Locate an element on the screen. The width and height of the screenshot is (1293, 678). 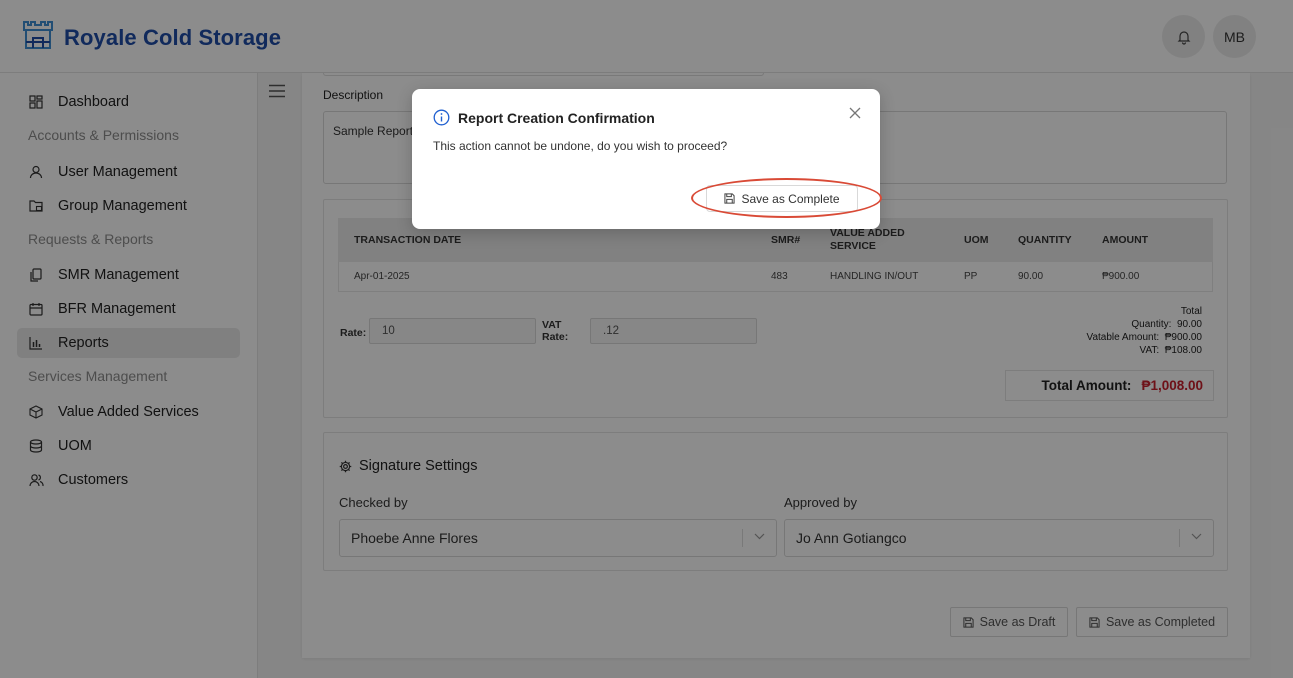
close-icon is located at coordinates (855, 113).